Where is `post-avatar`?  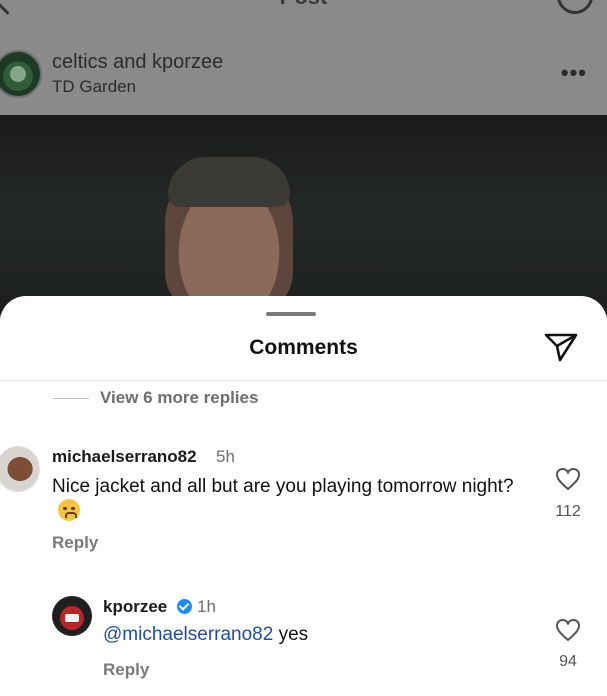
post-avatar is located at coordinates (21, 74).